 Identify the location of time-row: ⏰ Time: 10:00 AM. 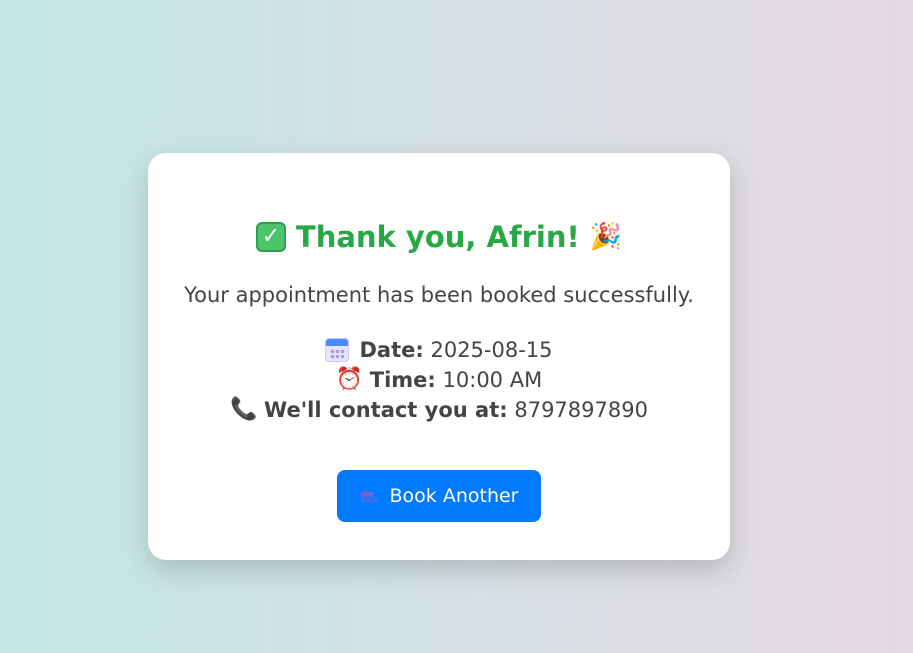
(439, 380).